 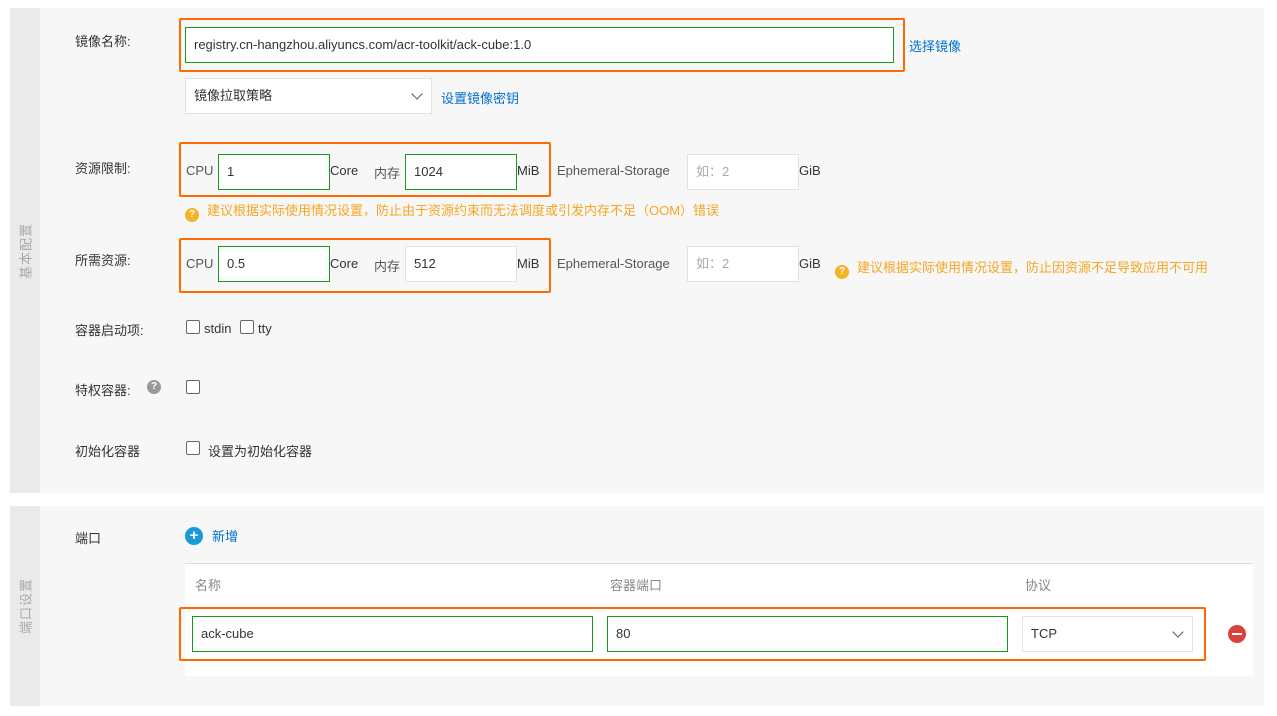 What do you see at coordinates (225, 535) in the screenshot?
I see `add-port-link: 新增` at bounding box center [225, 535].